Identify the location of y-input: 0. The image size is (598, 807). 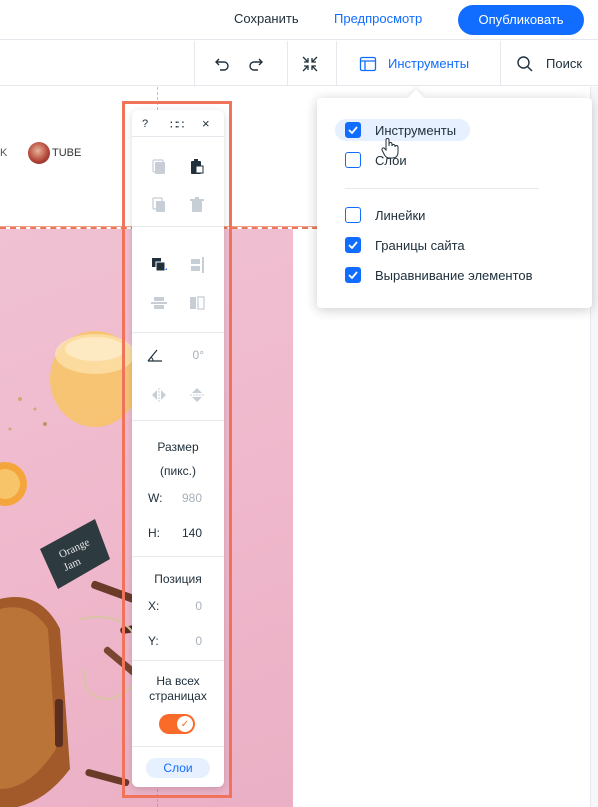
(182, 641).